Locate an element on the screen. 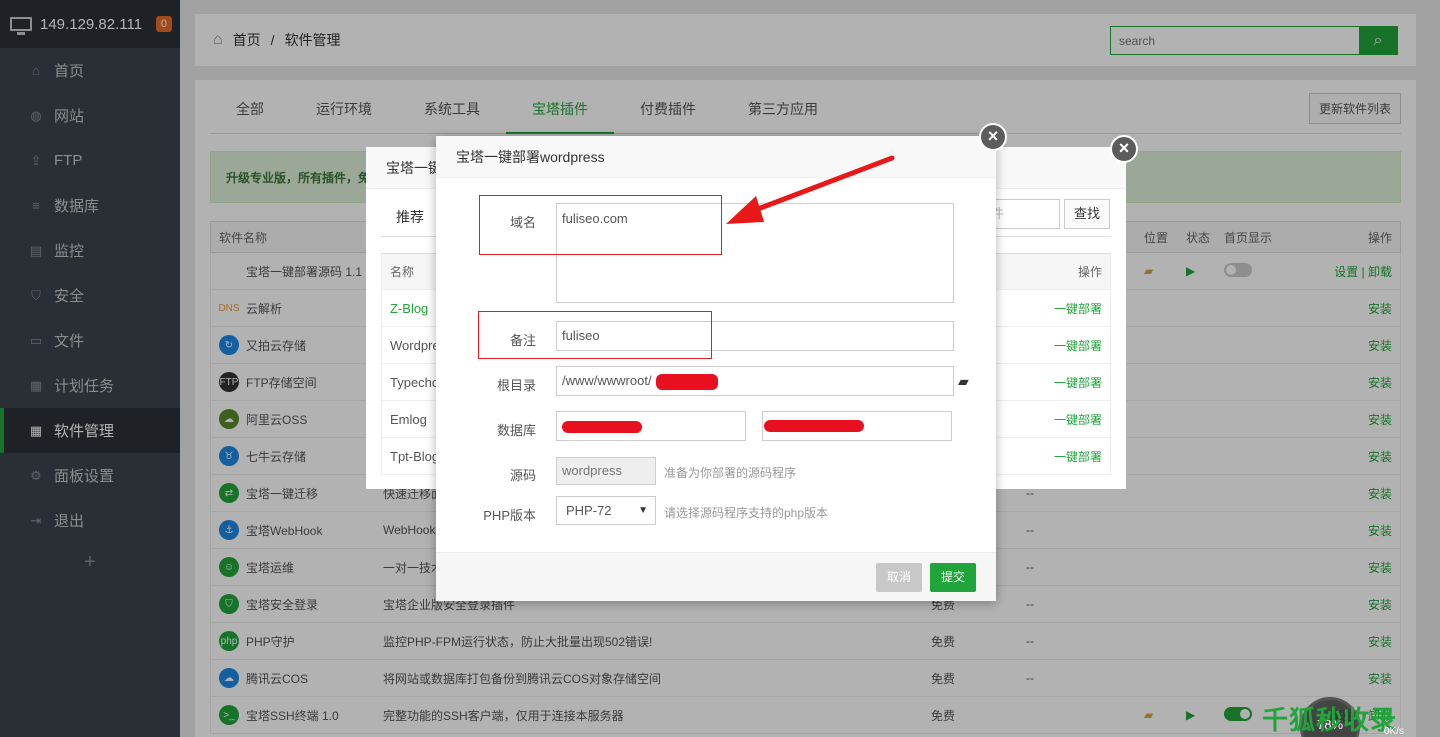  watermark: 千狐秒收录 is located at coordinates (1330, 720).